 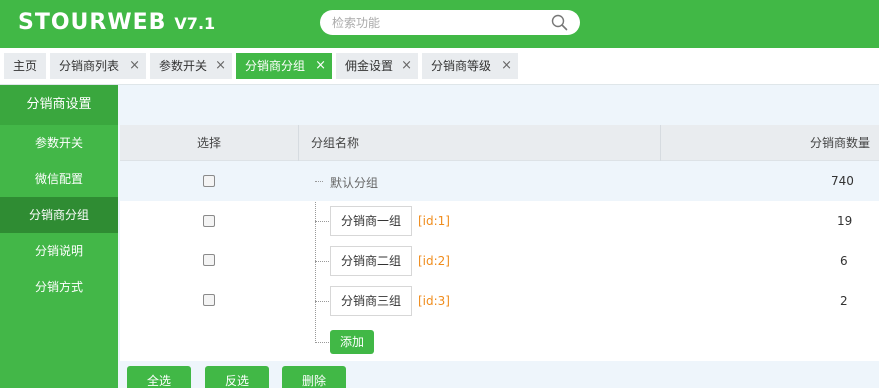 What do you see at coordinates (59, 105) in the screenshot?
I see `sidebar-title: 分销商设置` at bounding box center [59, 105].